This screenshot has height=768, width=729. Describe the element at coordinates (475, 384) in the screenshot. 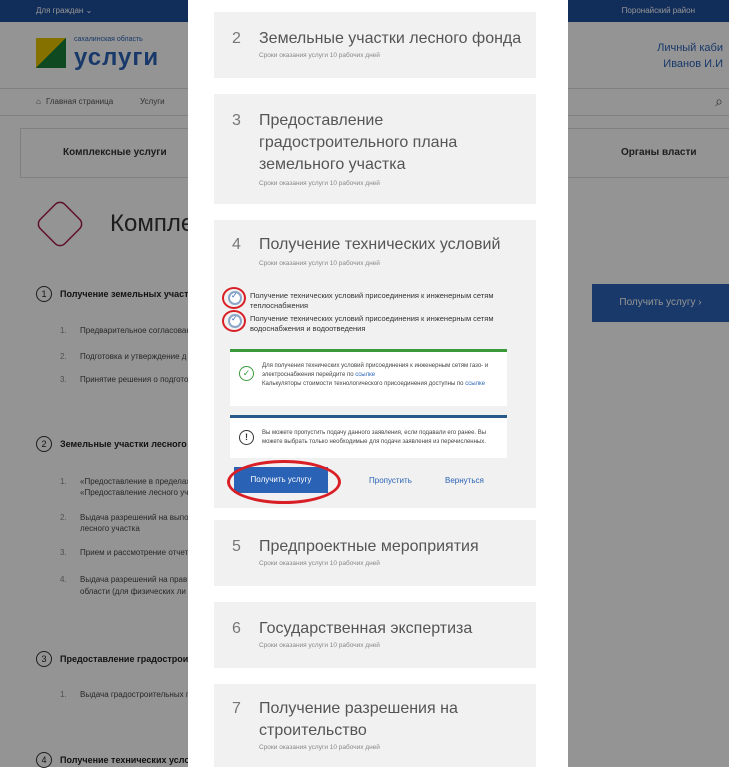

I see `link-calculators: ссылке` at that location.